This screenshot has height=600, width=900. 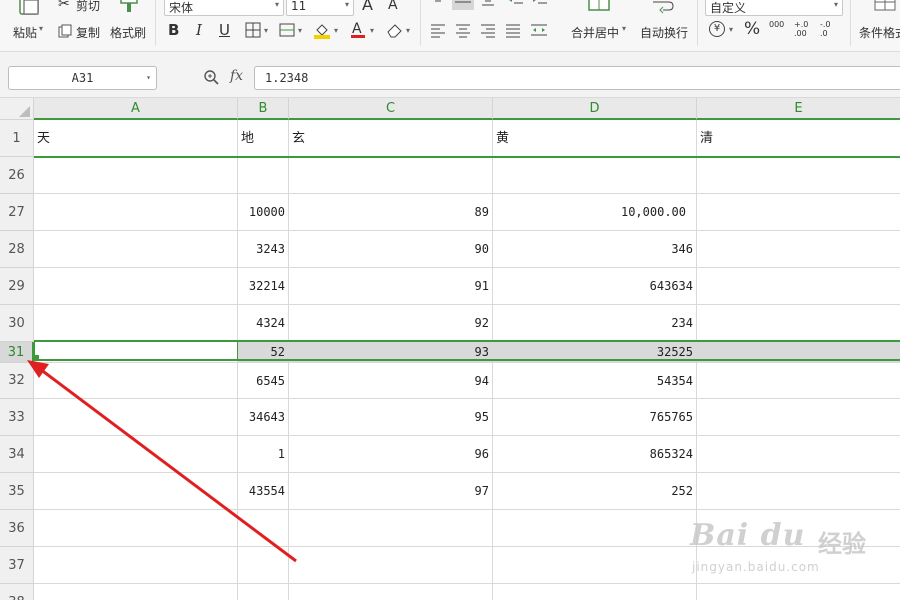 What do you see at coordinates (17, 286) in the screenshot?
I see `row-header-29: 29` at bounding box center [17, 286].